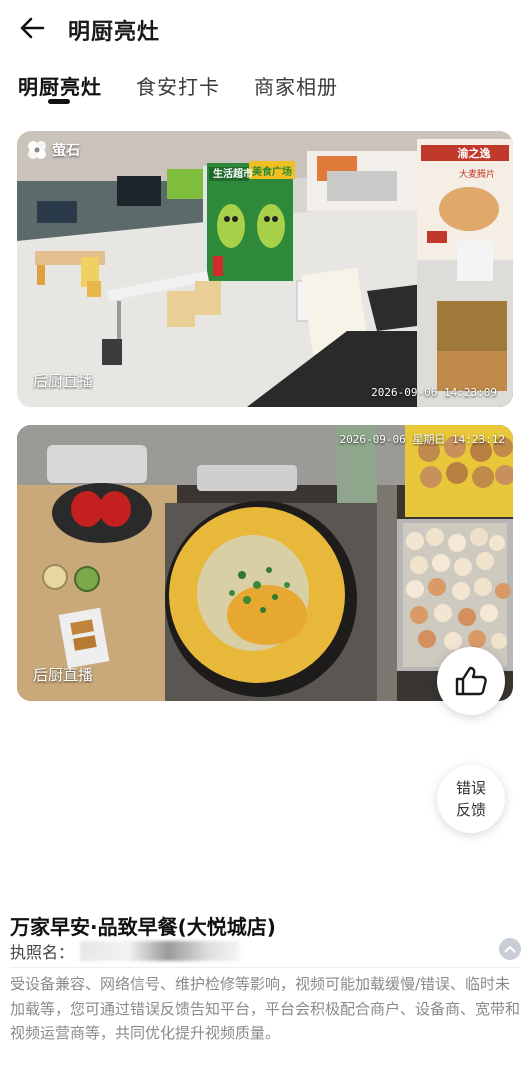 This screenshot has width=530, height=1080. Describe the element at coordinates (272, 172) in the screenshot. I see `food-court-sign: 美食广场` at that location.